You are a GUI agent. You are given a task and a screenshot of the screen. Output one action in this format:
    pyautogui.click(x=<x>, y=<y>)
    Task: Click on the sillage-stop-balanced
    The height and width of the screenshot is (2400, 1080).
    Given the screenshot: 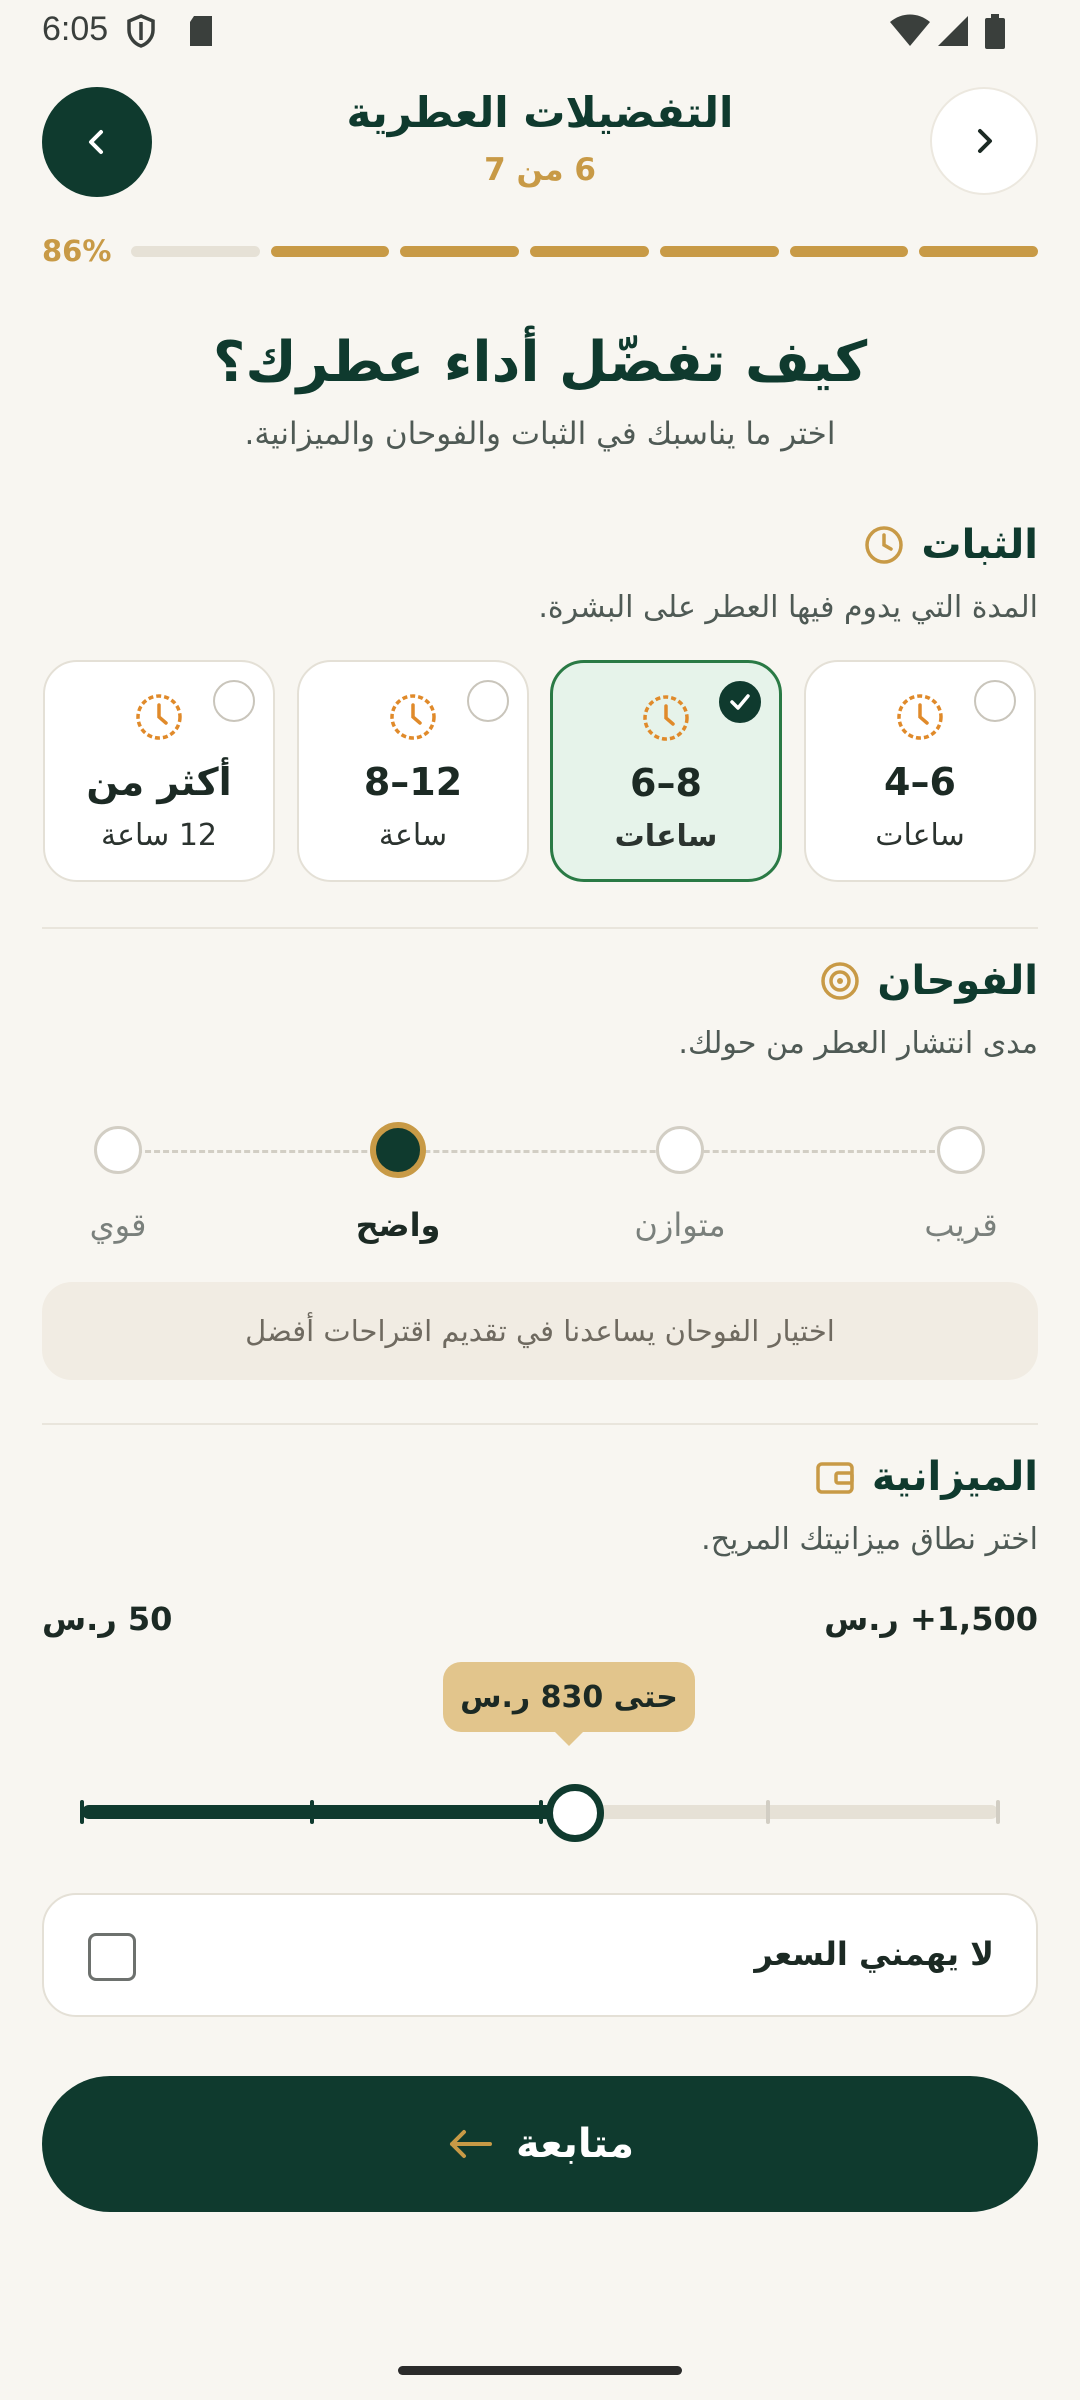 What is the action you would take?
    pyautogui.click(x=680, y=1150)
    